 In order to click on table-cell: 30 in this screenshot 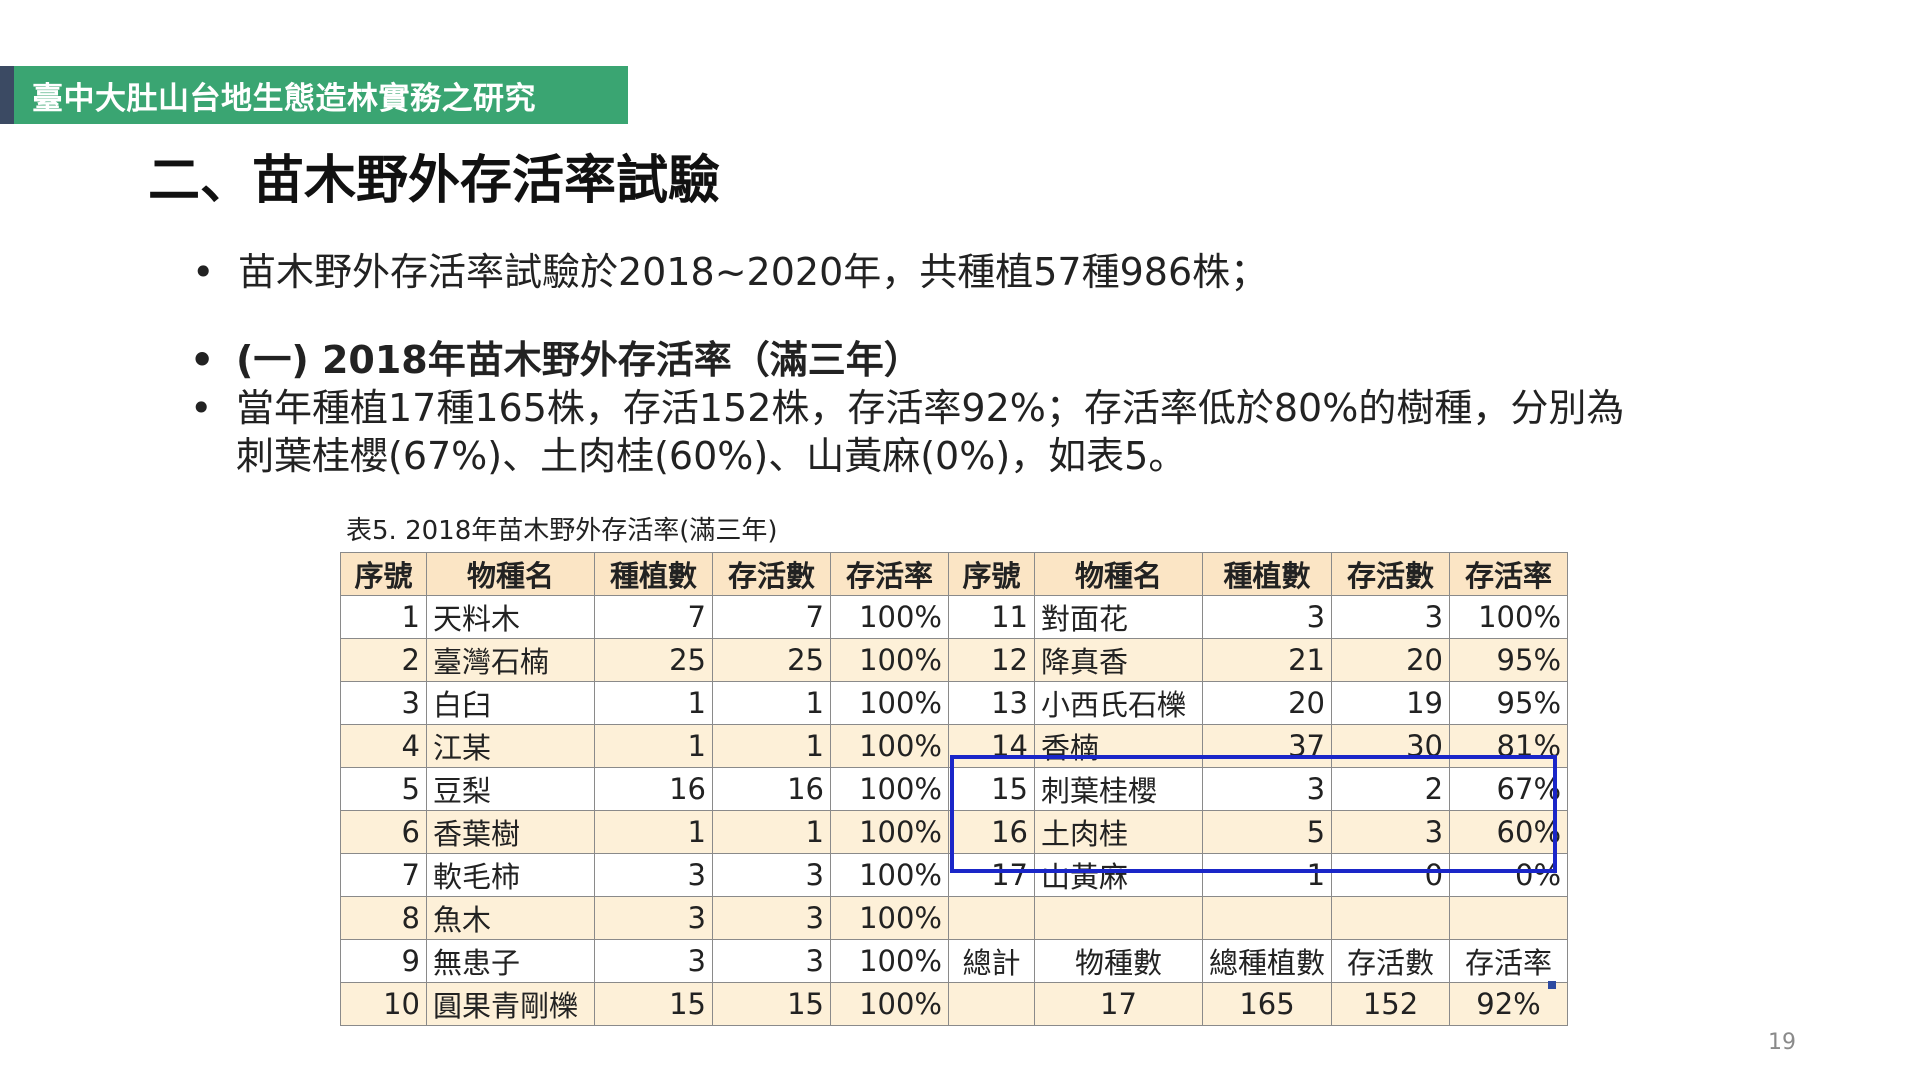, I will do `click(1391, 746)`.